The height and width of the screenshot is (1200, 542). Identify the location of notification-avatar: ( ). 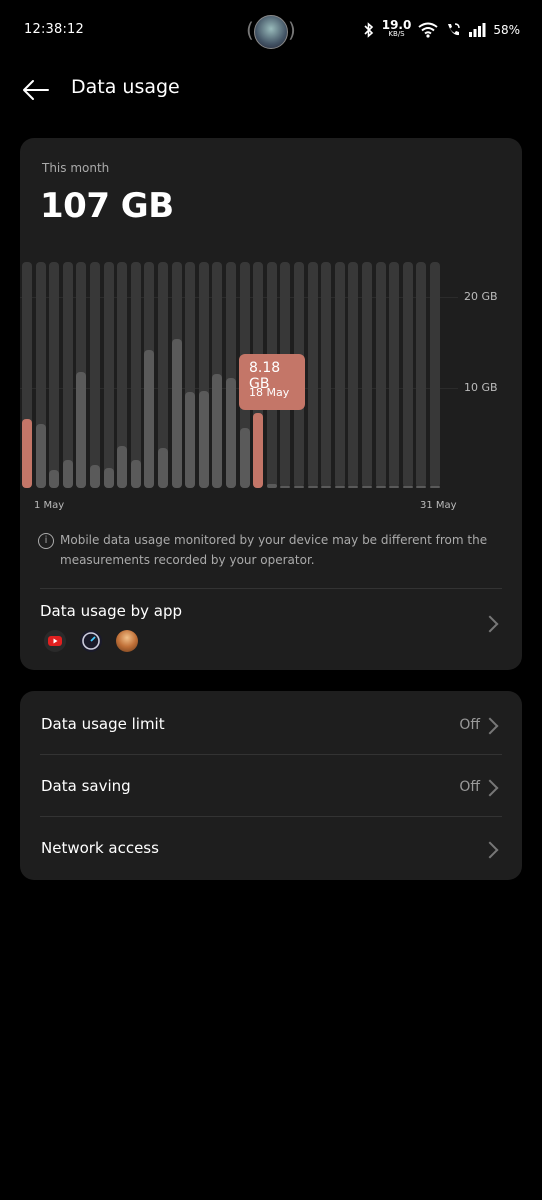
(271, 31).